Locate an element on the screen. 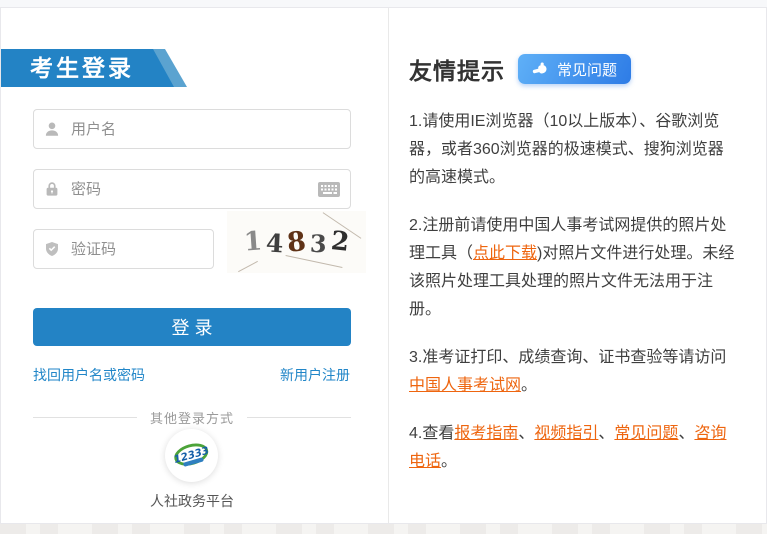  captcha-digit: 3 is located at coordinates (318, 243).